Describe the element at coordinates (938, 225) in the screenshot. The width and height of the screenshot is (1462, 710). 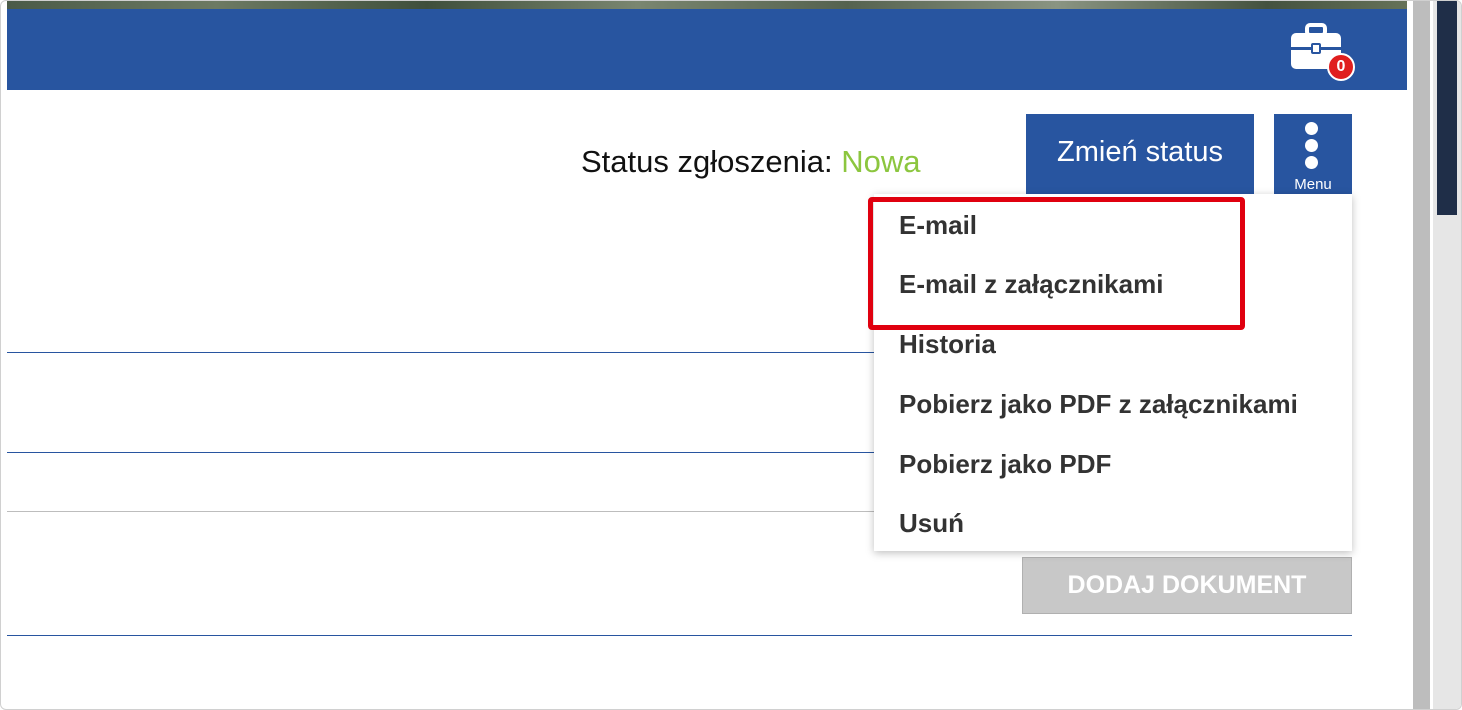
I see `menu-item-email: E-mail` at that location.